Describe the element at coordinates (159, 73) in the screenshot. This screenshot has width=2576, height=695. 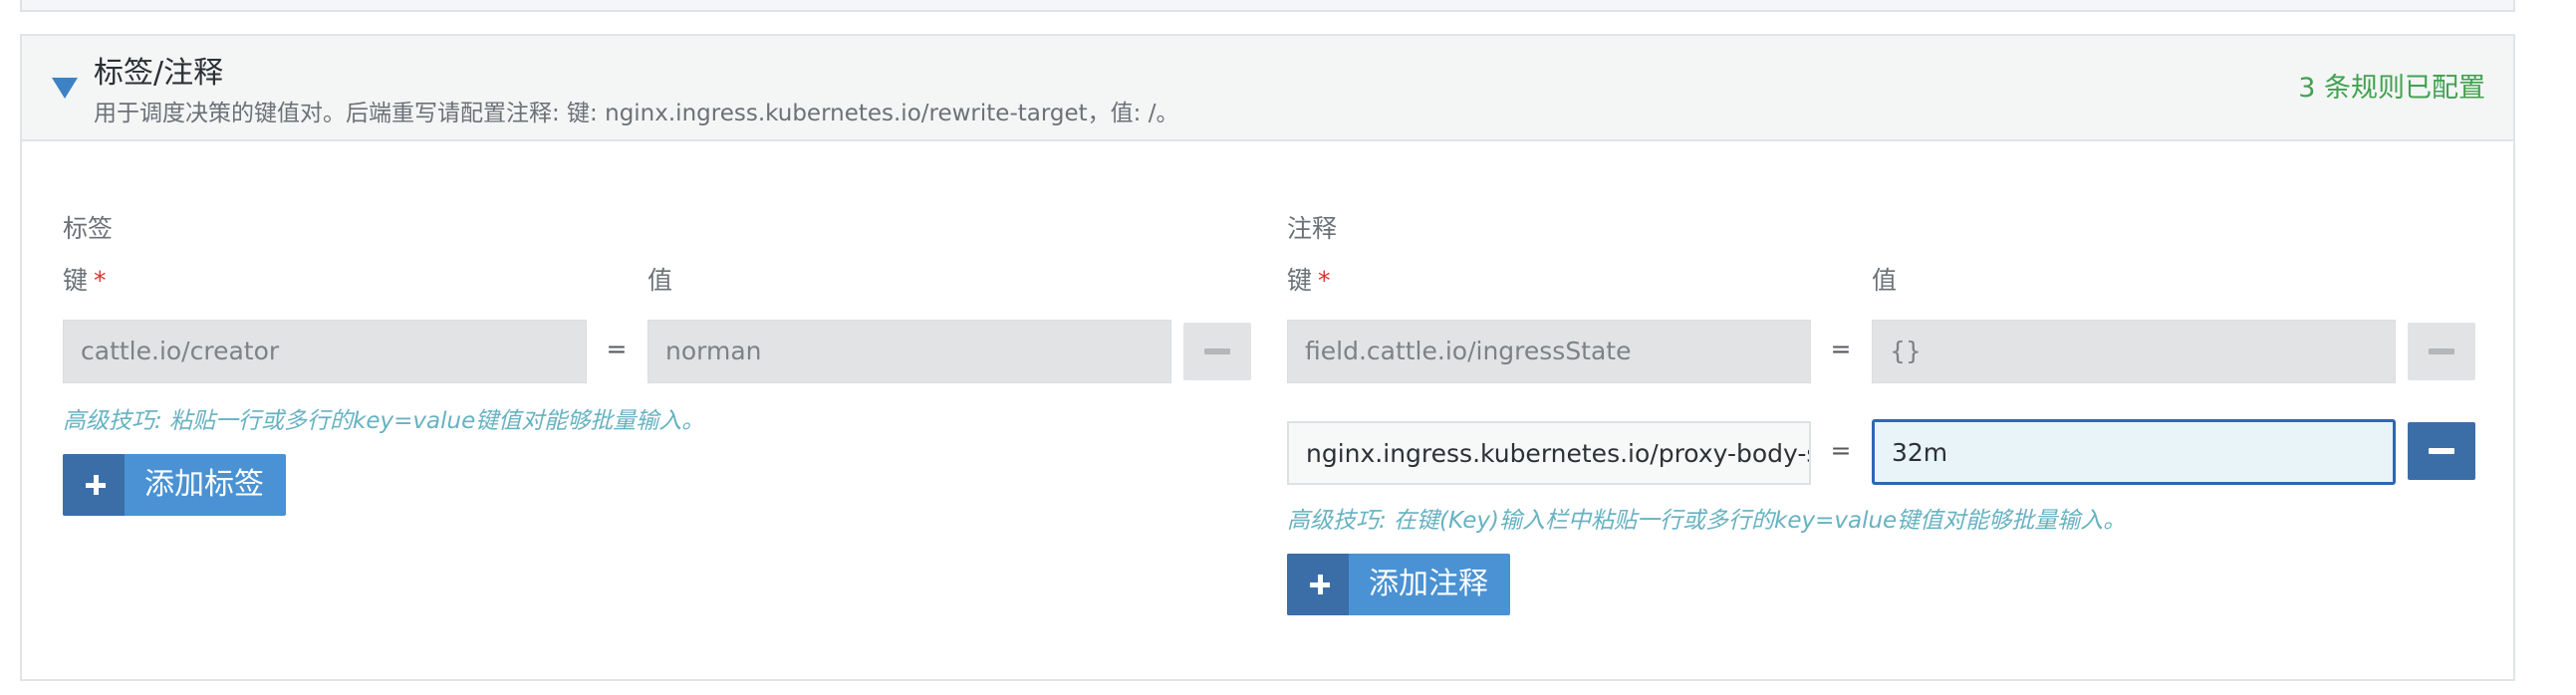
I see `panel-title: 标签/注释` at that location.